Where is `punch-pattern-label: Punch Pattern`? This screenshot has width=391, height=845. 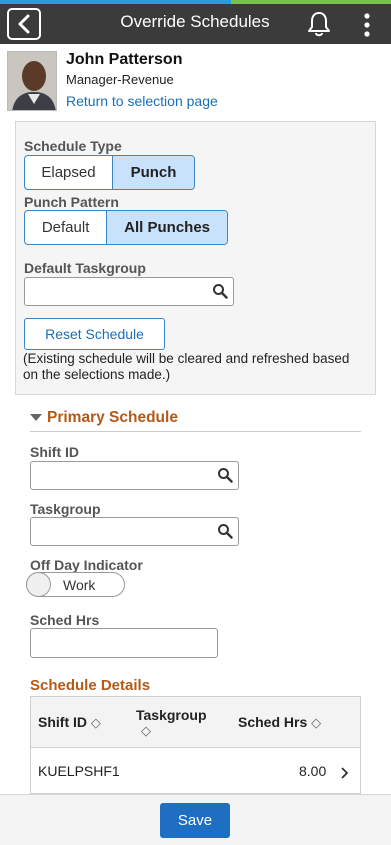 punch-pattern-label: Punch Pattern is located at coordinates (71, 202).